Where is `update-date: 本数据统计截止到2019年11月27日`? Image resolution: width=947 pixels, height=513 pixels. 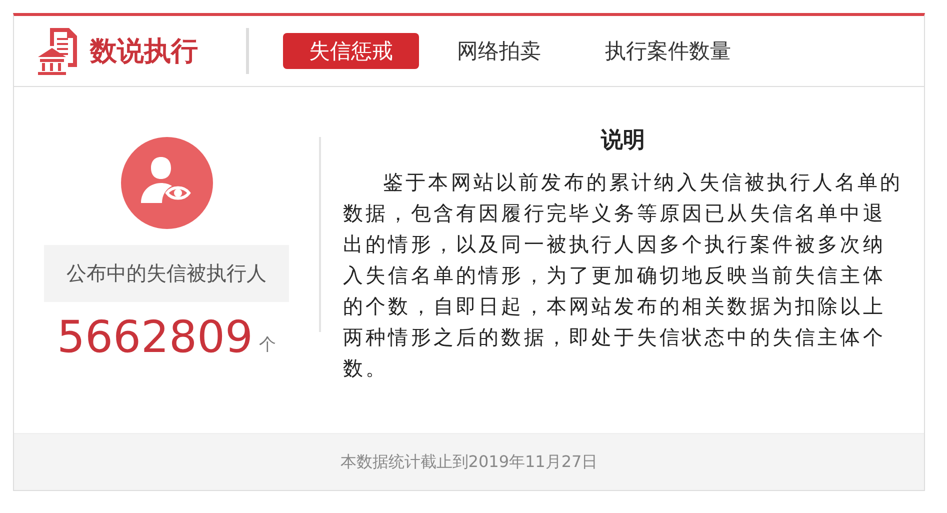 update-date: 本数据统计截止到2019年11月27日 is located at coordinates (469, 462).